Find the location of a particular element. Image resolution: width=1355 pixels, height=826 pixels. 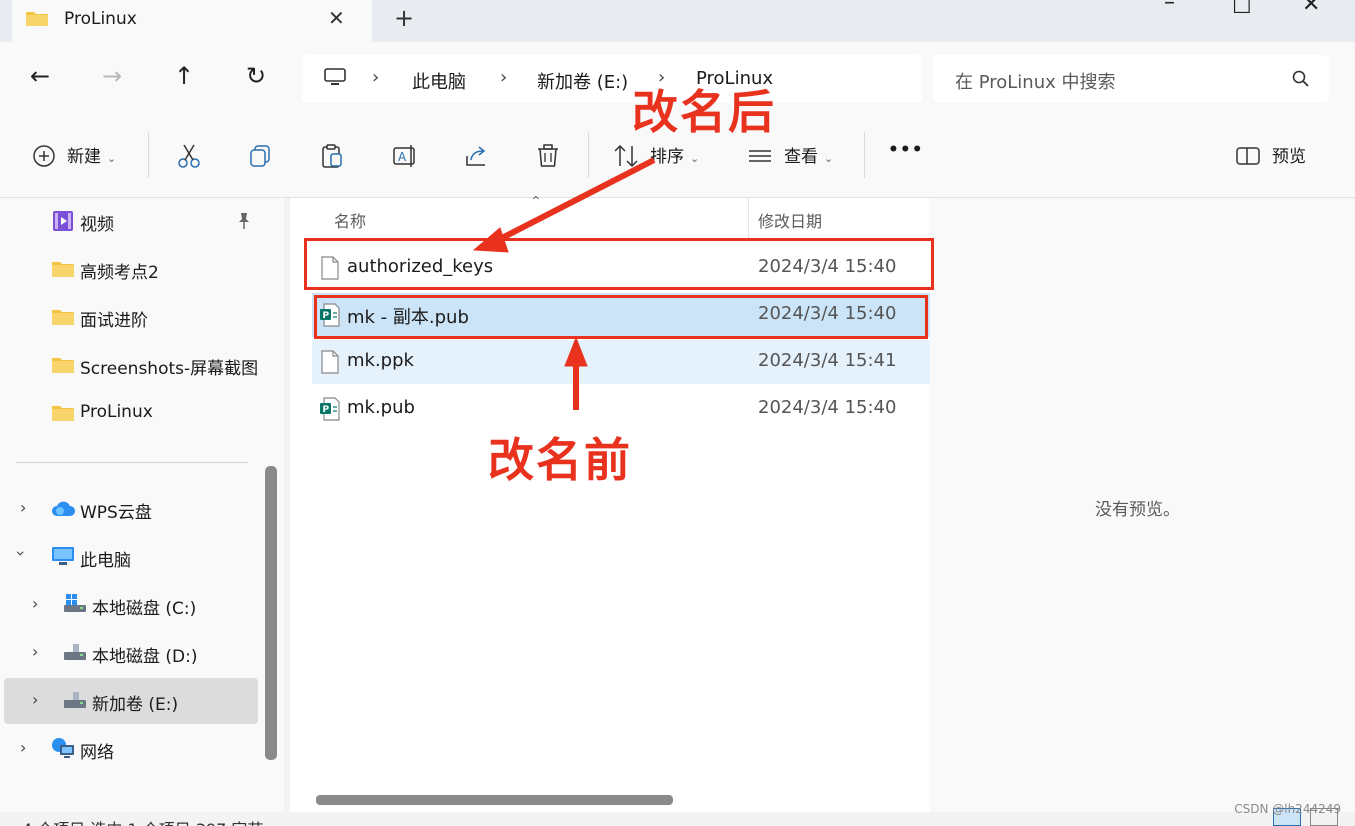

new-label: 新建 ⌄ is located at coordinates (92, 157).